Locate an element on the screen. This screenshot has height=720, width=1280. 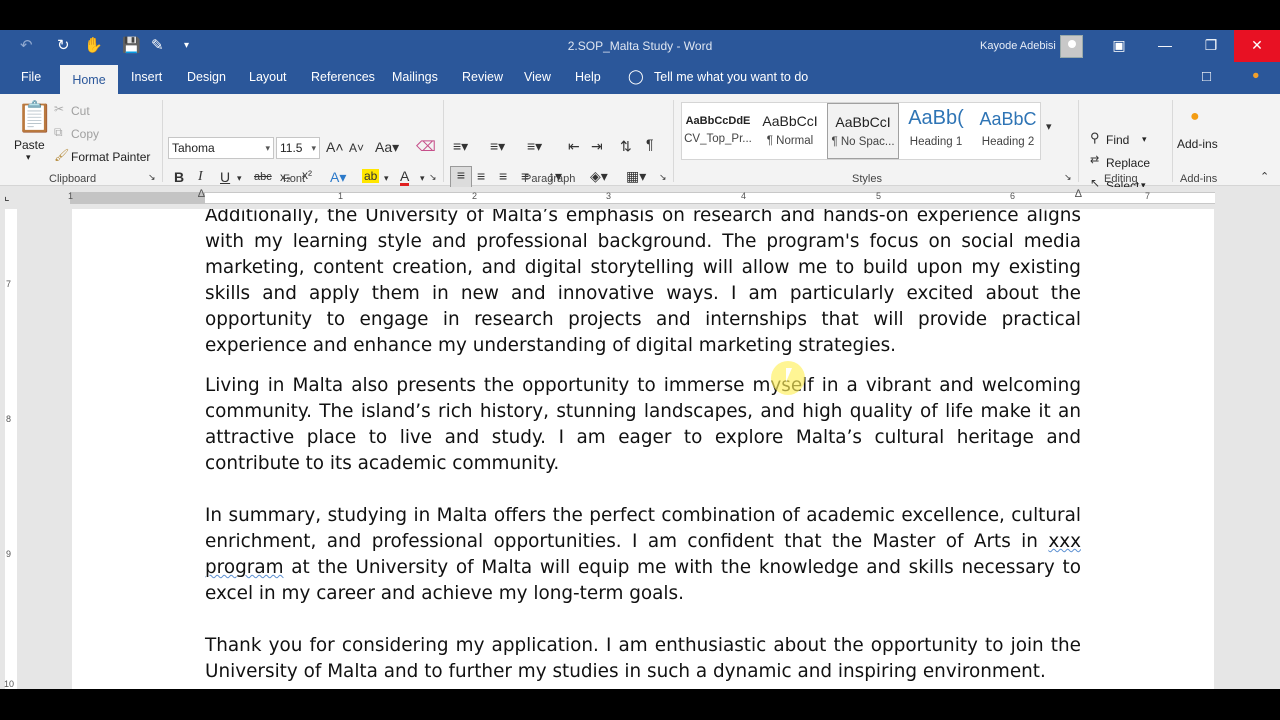
increase-indent-icon: ⇥ is located at coordinates (597, 146).